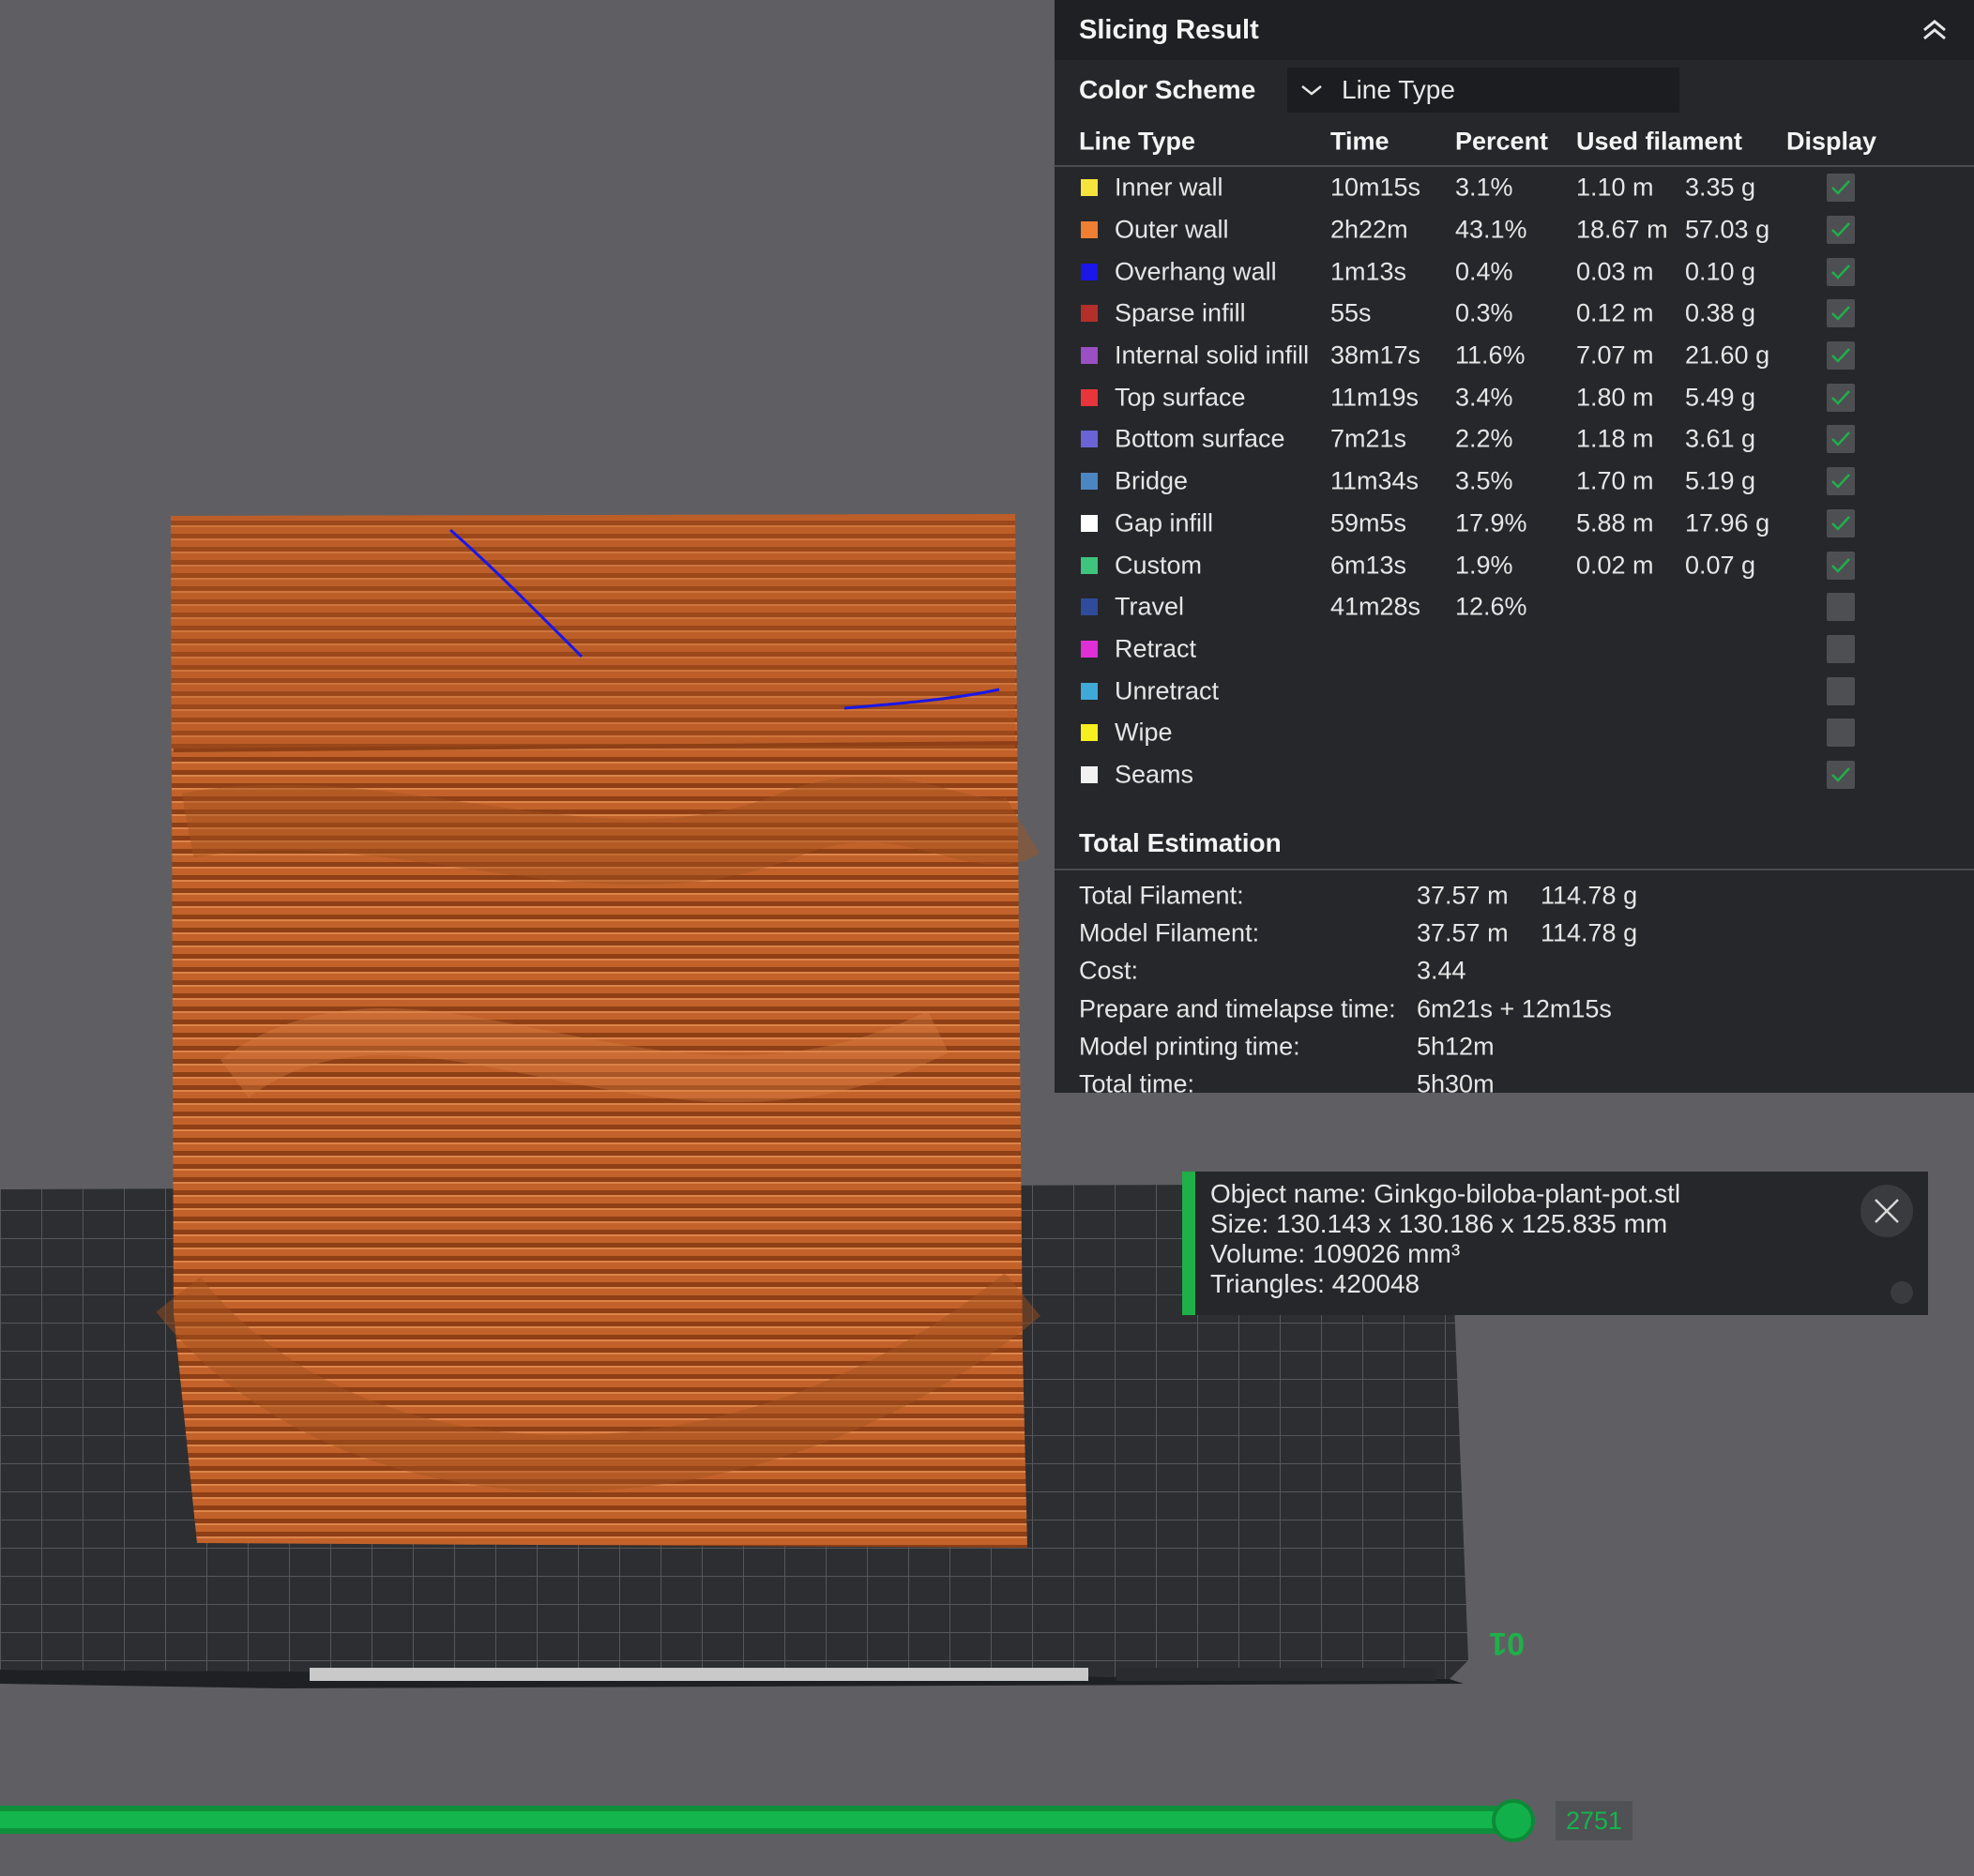 The width and height of the screenshot is (1974, 1876). What do you see at coordinates (1156, 648) in the screenshot?
I see `line-type-name: Retract` at bounding box center [1156, 648].